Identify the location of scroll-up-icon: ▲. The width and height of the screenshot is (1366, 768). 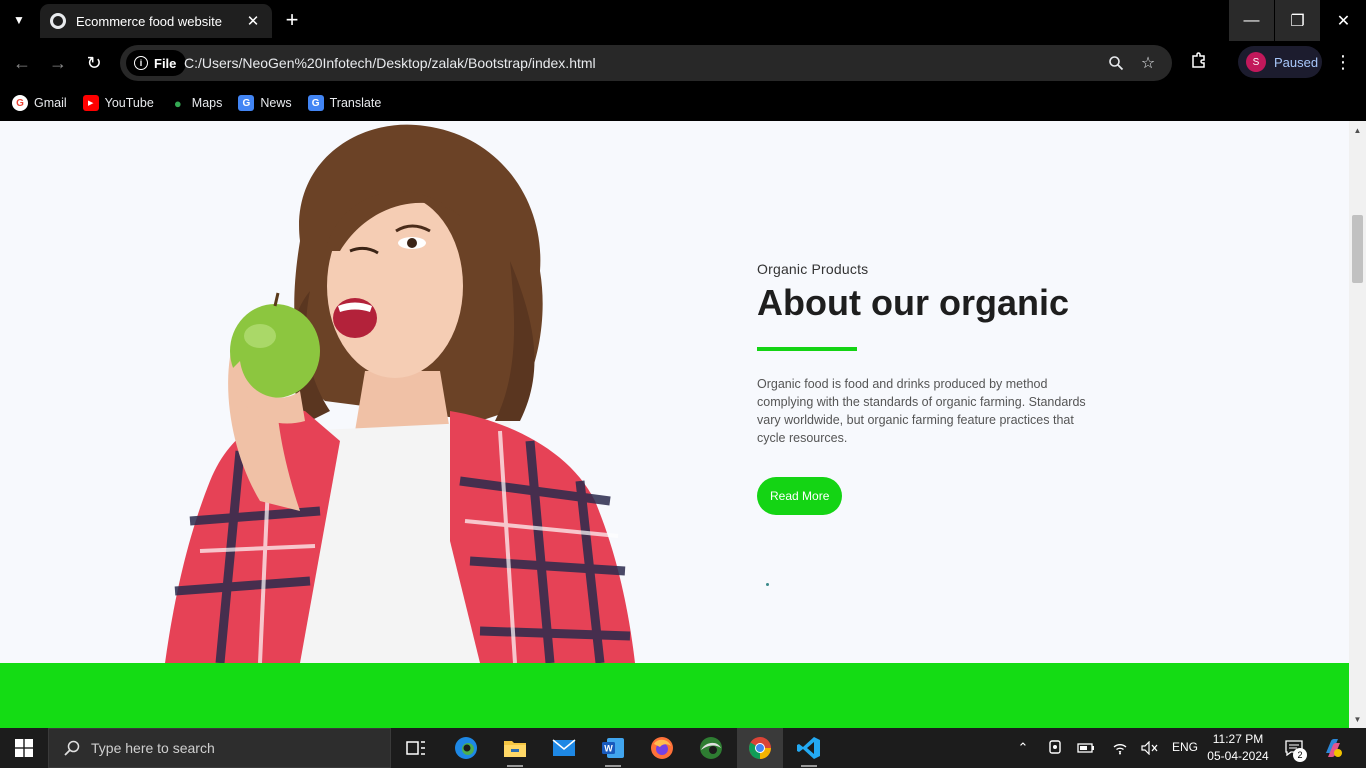
(1357, 130).